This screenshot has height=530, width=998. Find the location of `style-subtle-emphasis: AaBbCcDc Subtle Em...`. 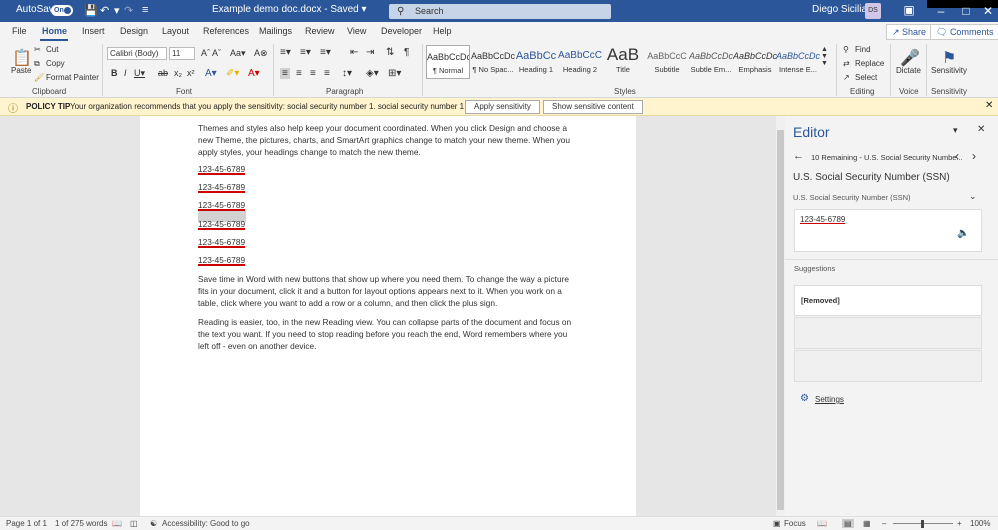

style-subtle-emphasis: AaBbCcDc Subtle Em... is located at coordinates (711, 62).